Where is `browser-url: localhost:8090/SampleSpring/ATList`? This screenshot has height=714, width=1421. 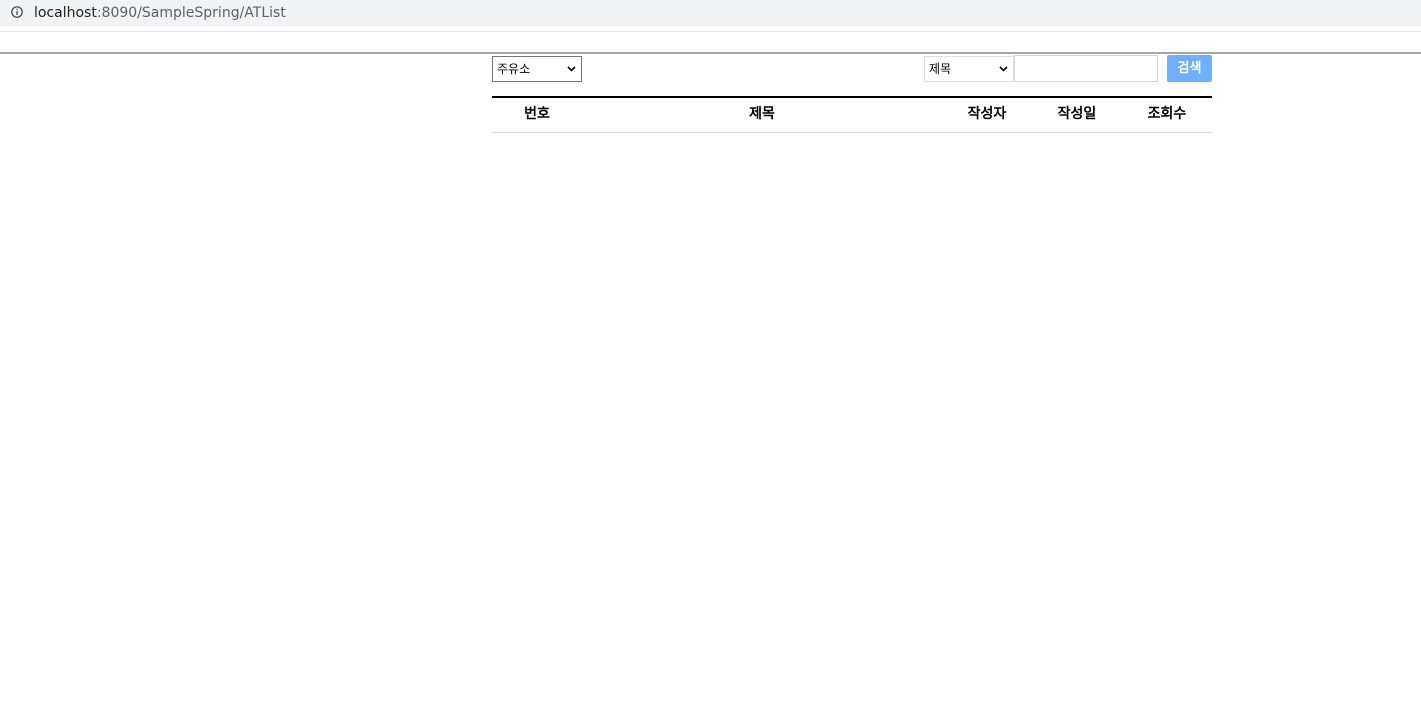 browser-url: localhost:8090/SampleSpring/ATList is located at coordinates (160, 13).